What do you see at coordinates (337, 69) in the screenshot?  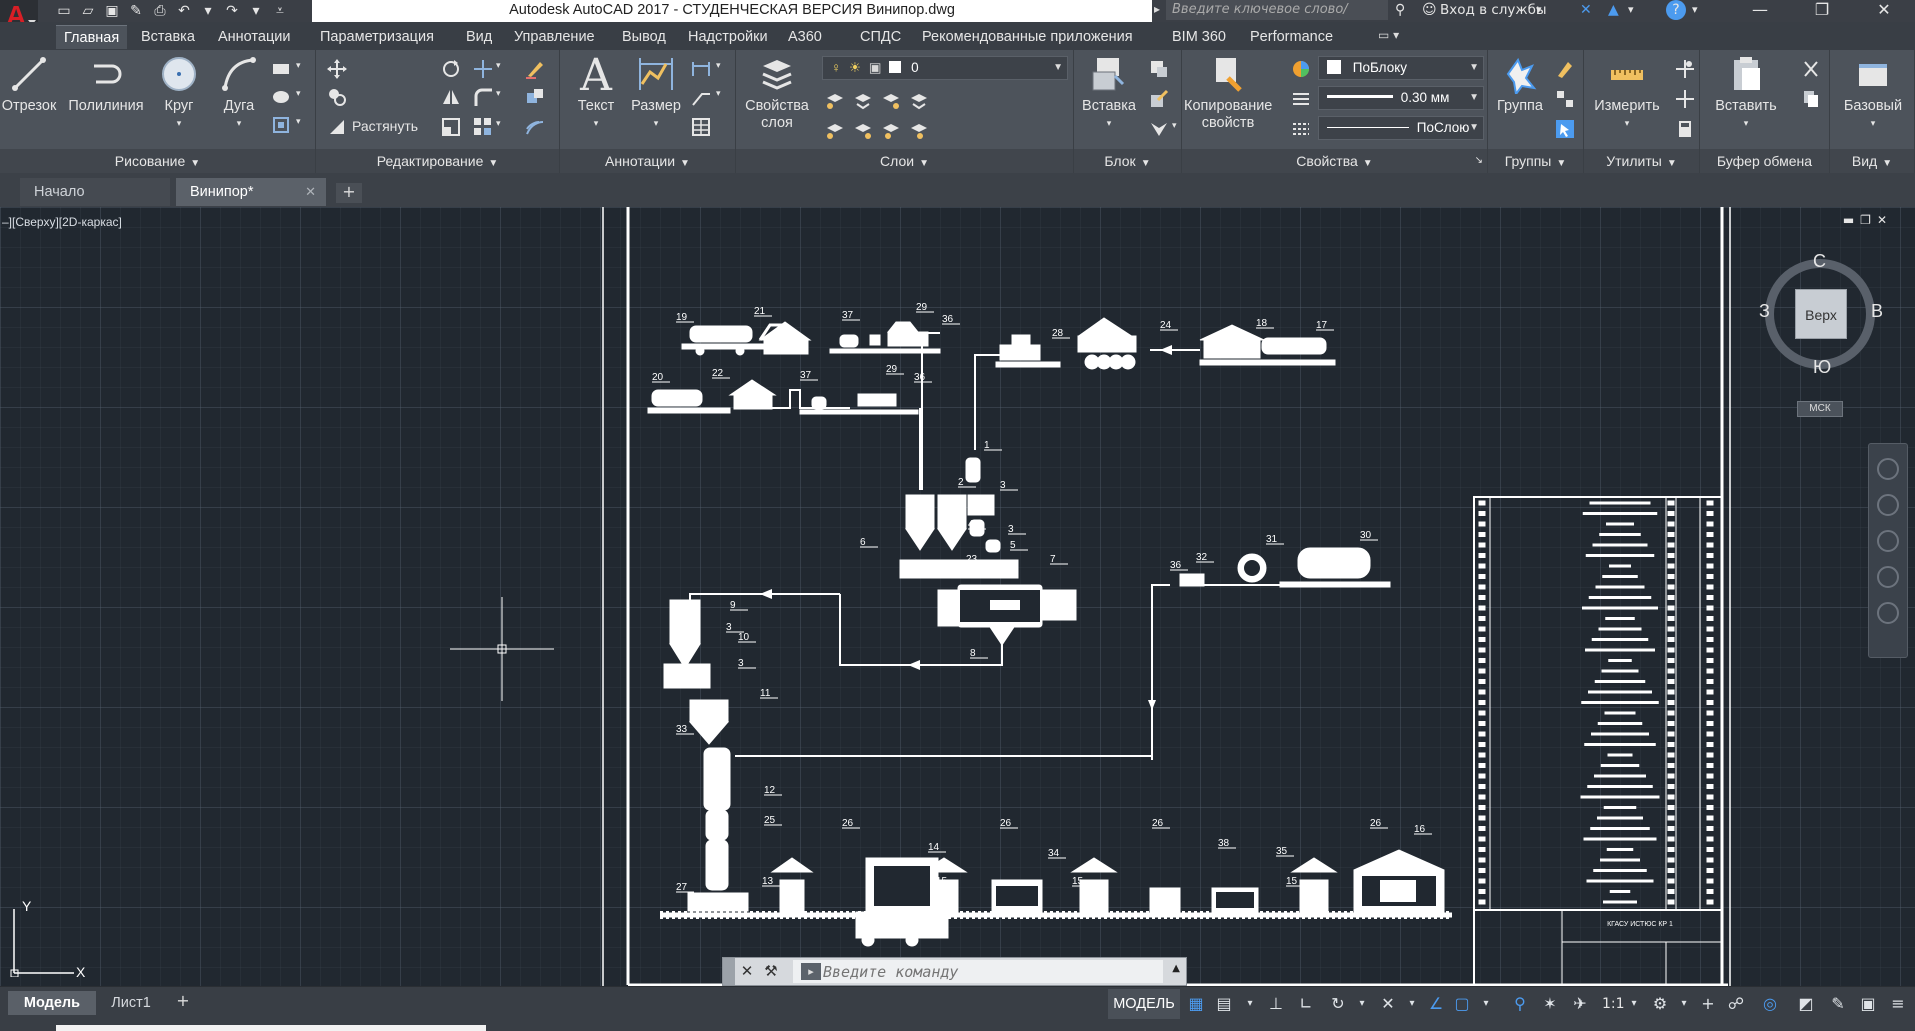 I see `move-icon` at bounding box center [337, 69].